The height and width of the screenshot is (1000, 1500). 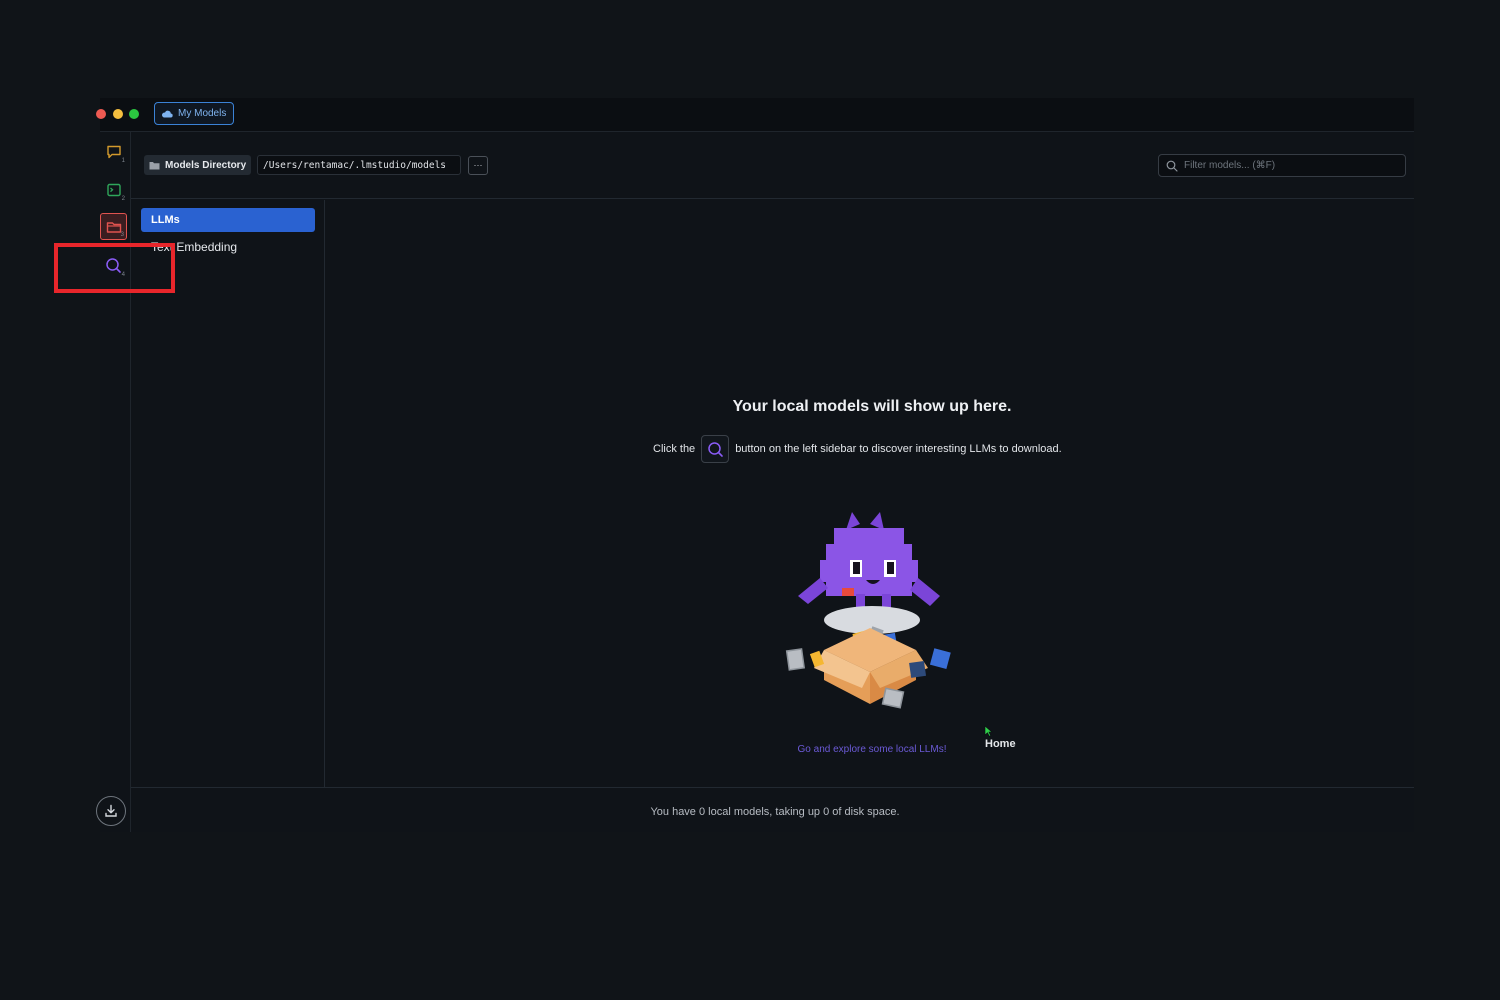 I want to click on models-directory-path: /Users/rentamac/.lmstudio/models, so click(x=359, y=165).